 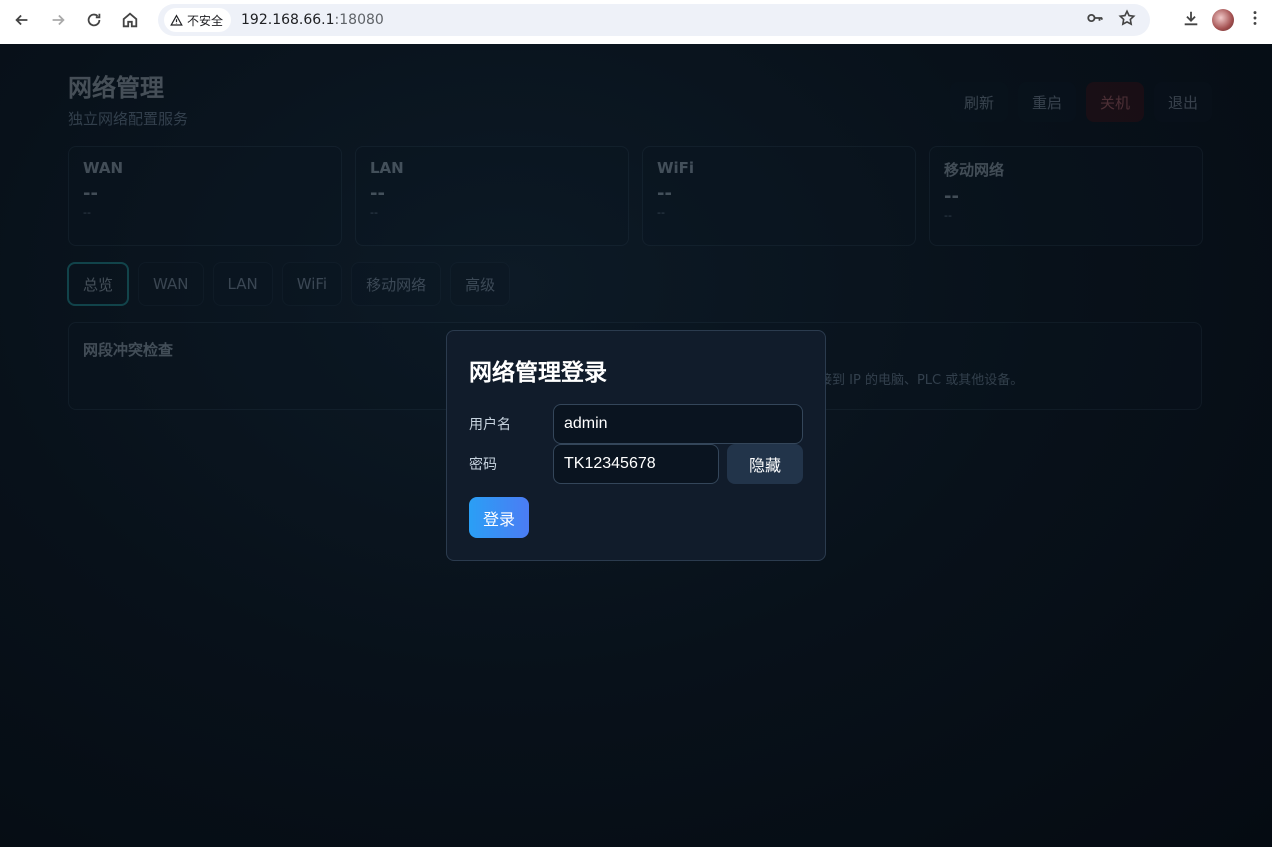 I want to click on password-key-button, so click(x=1095, y=20).